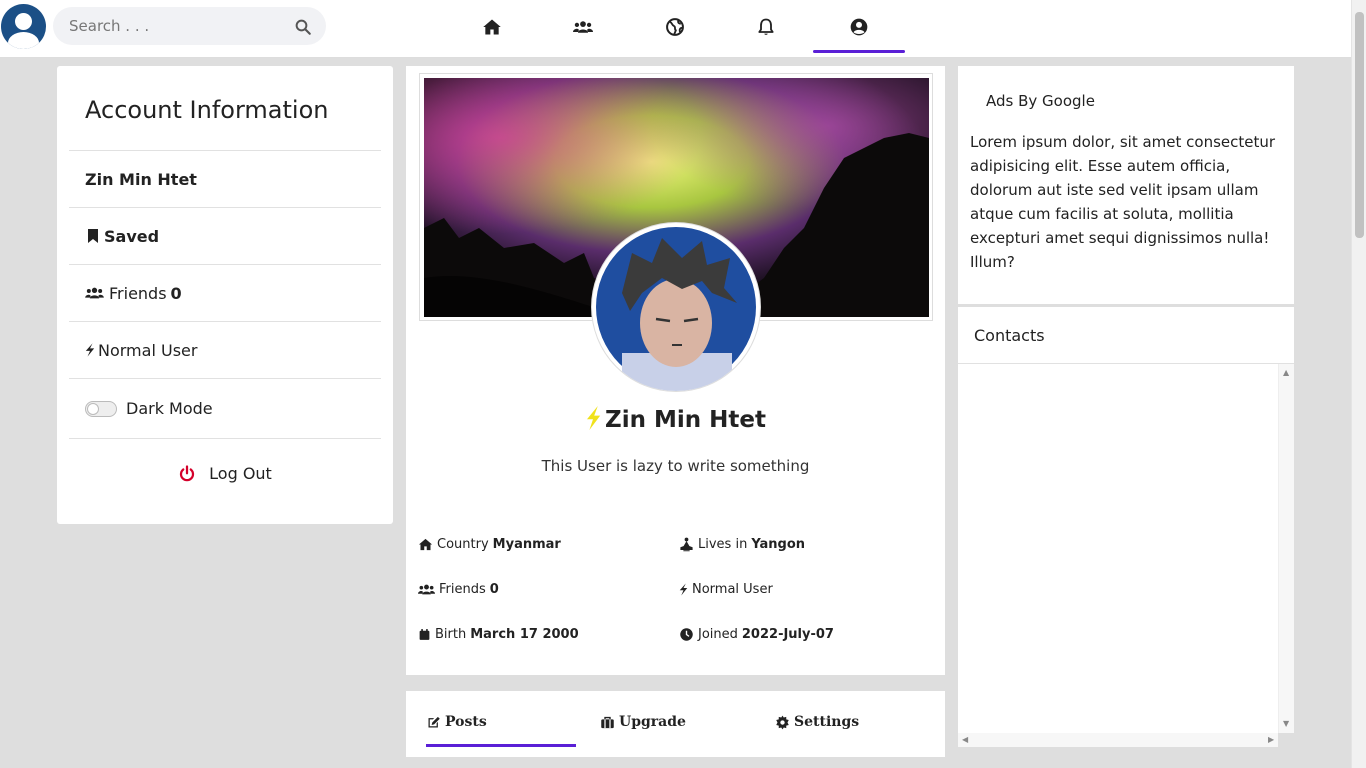 The image size is (1366, 768). I want to click on tab-settings-label: Settings, so click(827, 722).